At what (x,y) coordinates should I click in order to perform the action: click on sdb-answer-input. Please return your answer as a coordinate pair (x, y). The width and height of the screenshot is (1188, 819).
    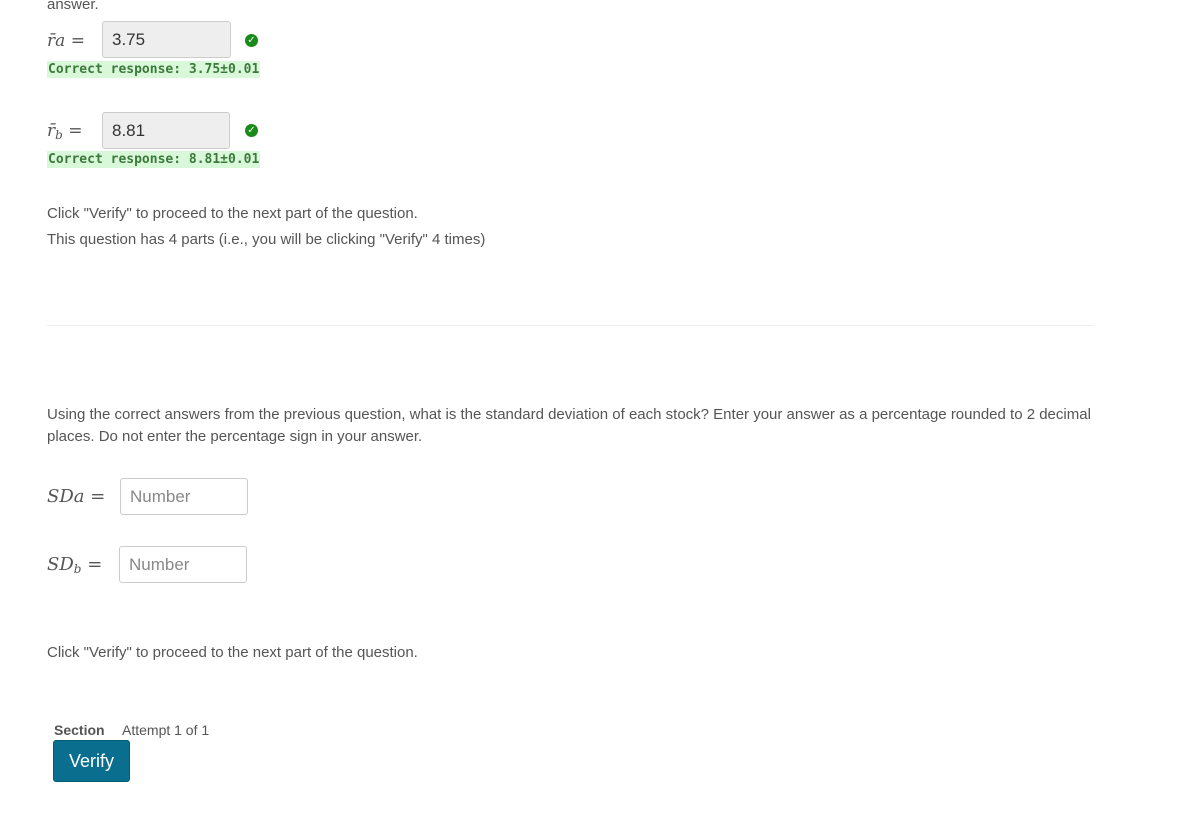
    Looking at the image, I should click on (183, 564).